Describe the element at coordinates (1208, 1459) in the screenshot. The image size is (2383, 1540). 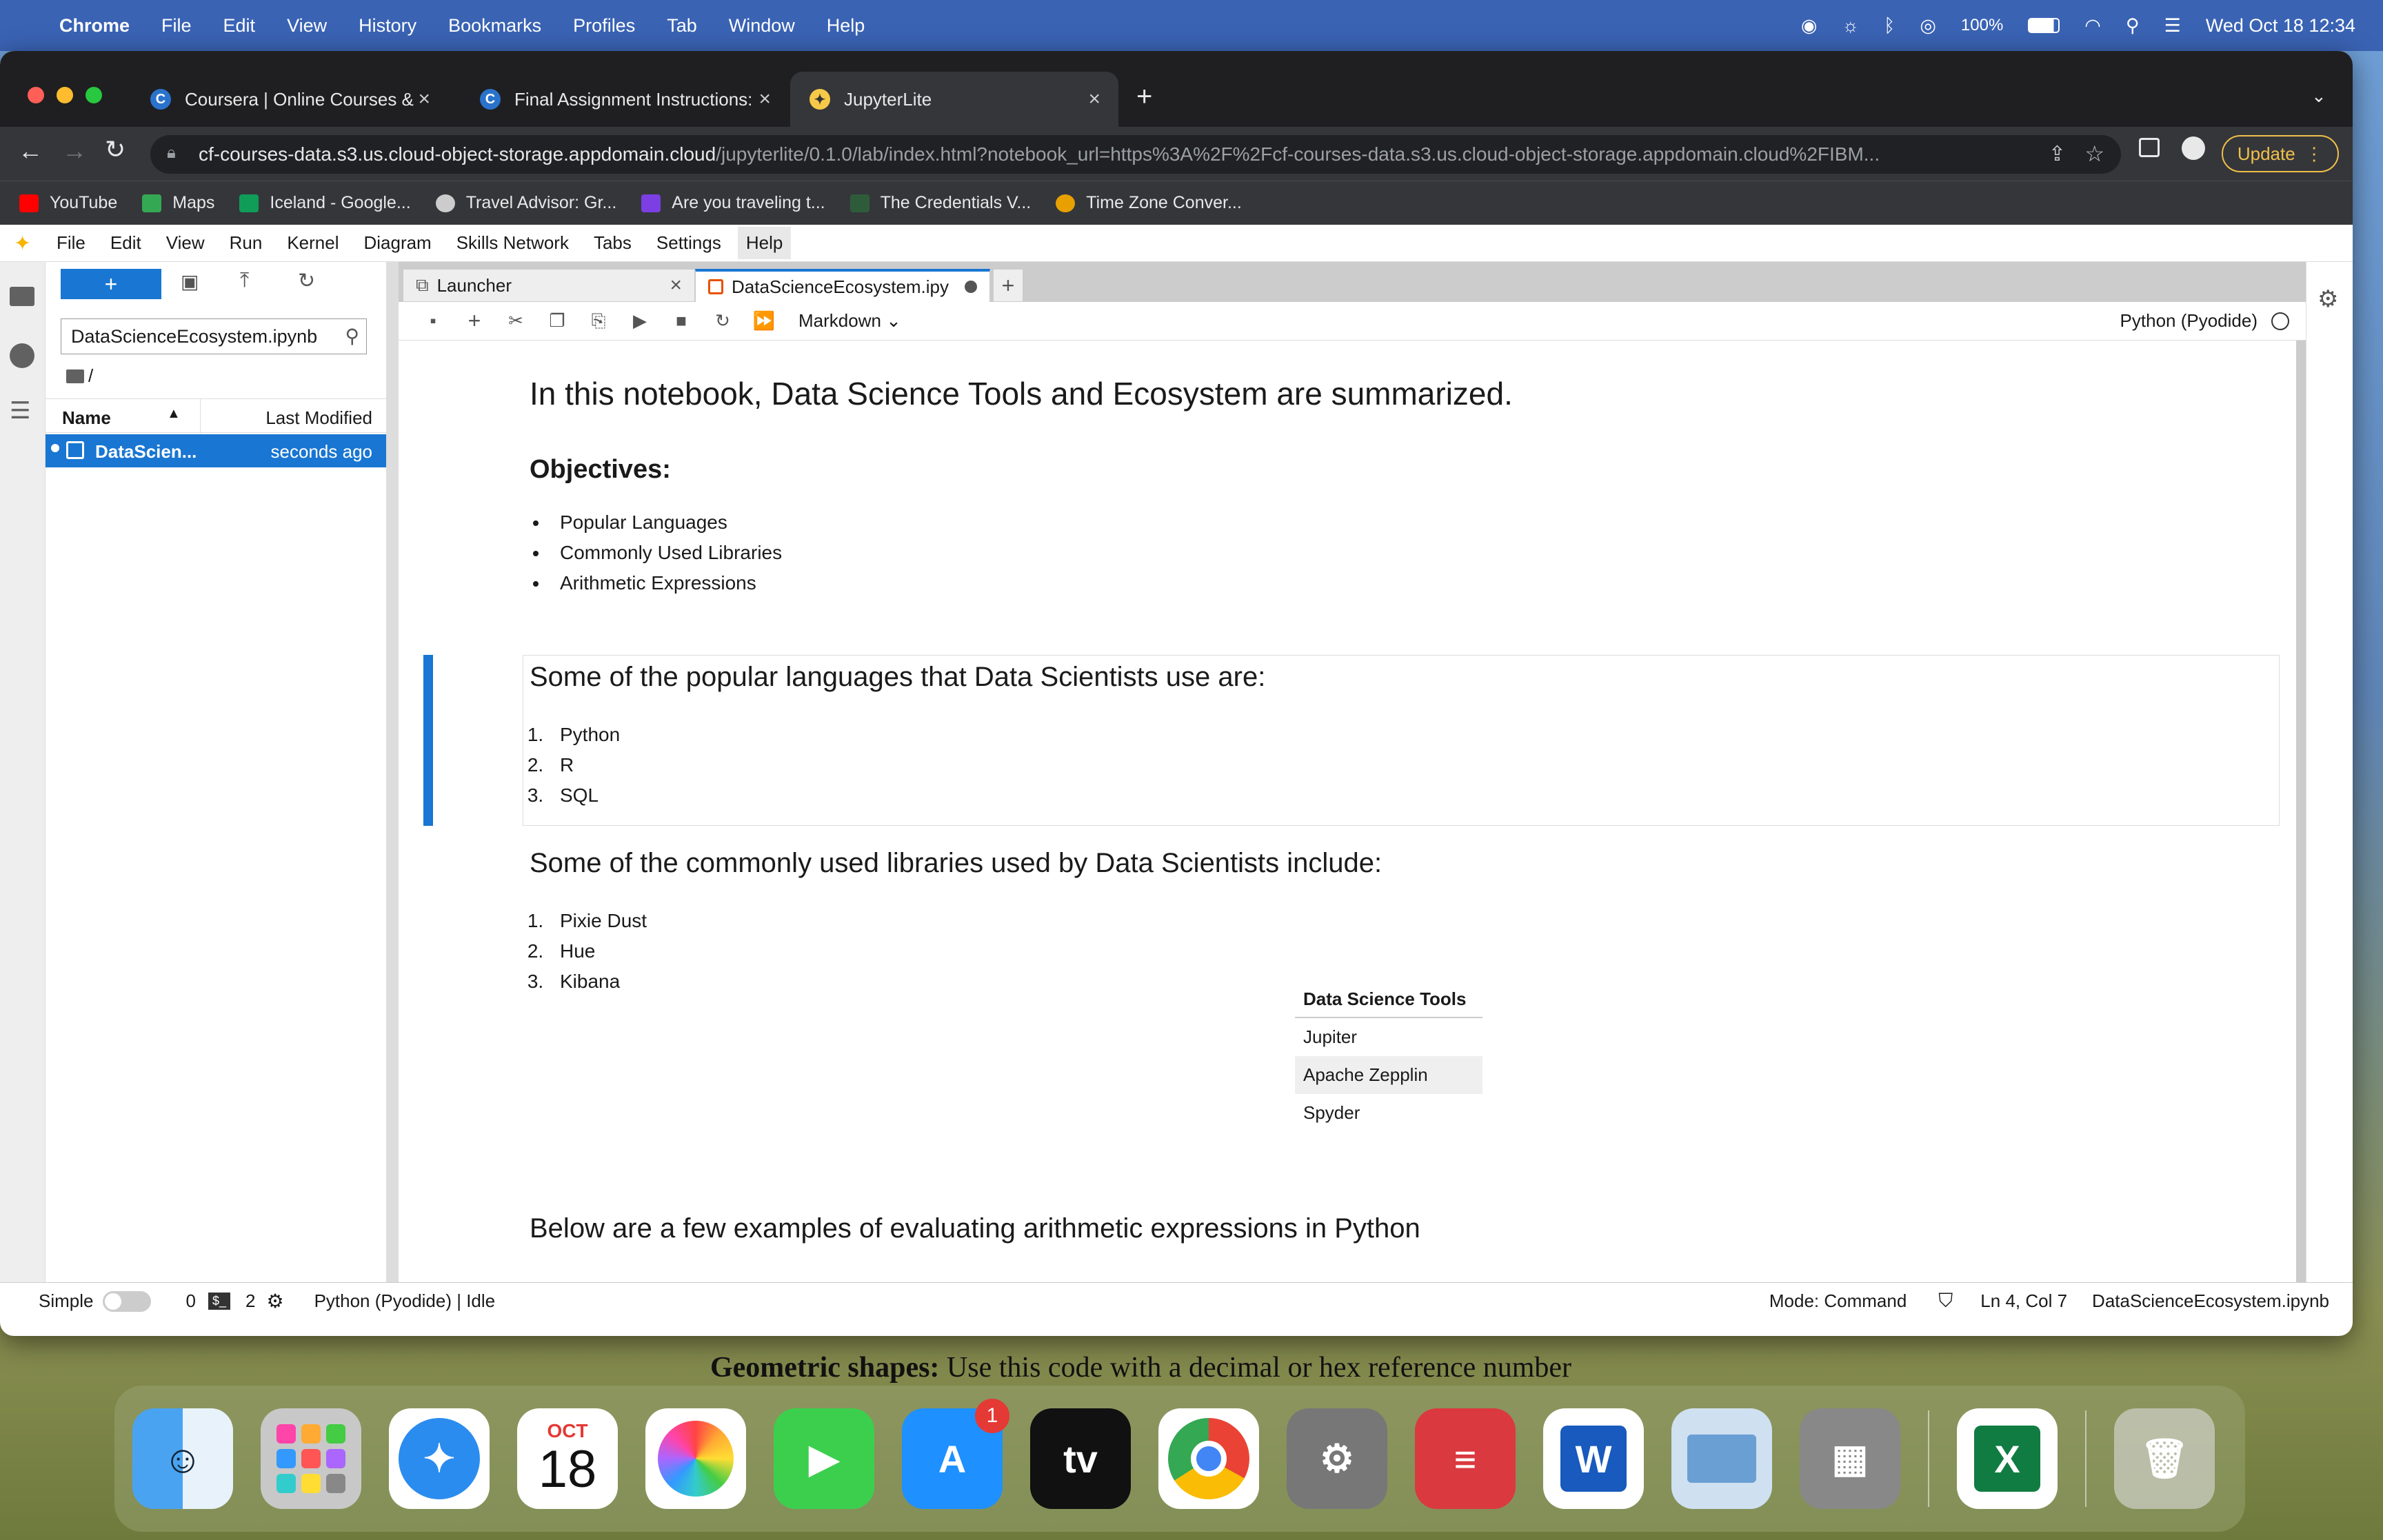
I see `chrome-icon` at that location.